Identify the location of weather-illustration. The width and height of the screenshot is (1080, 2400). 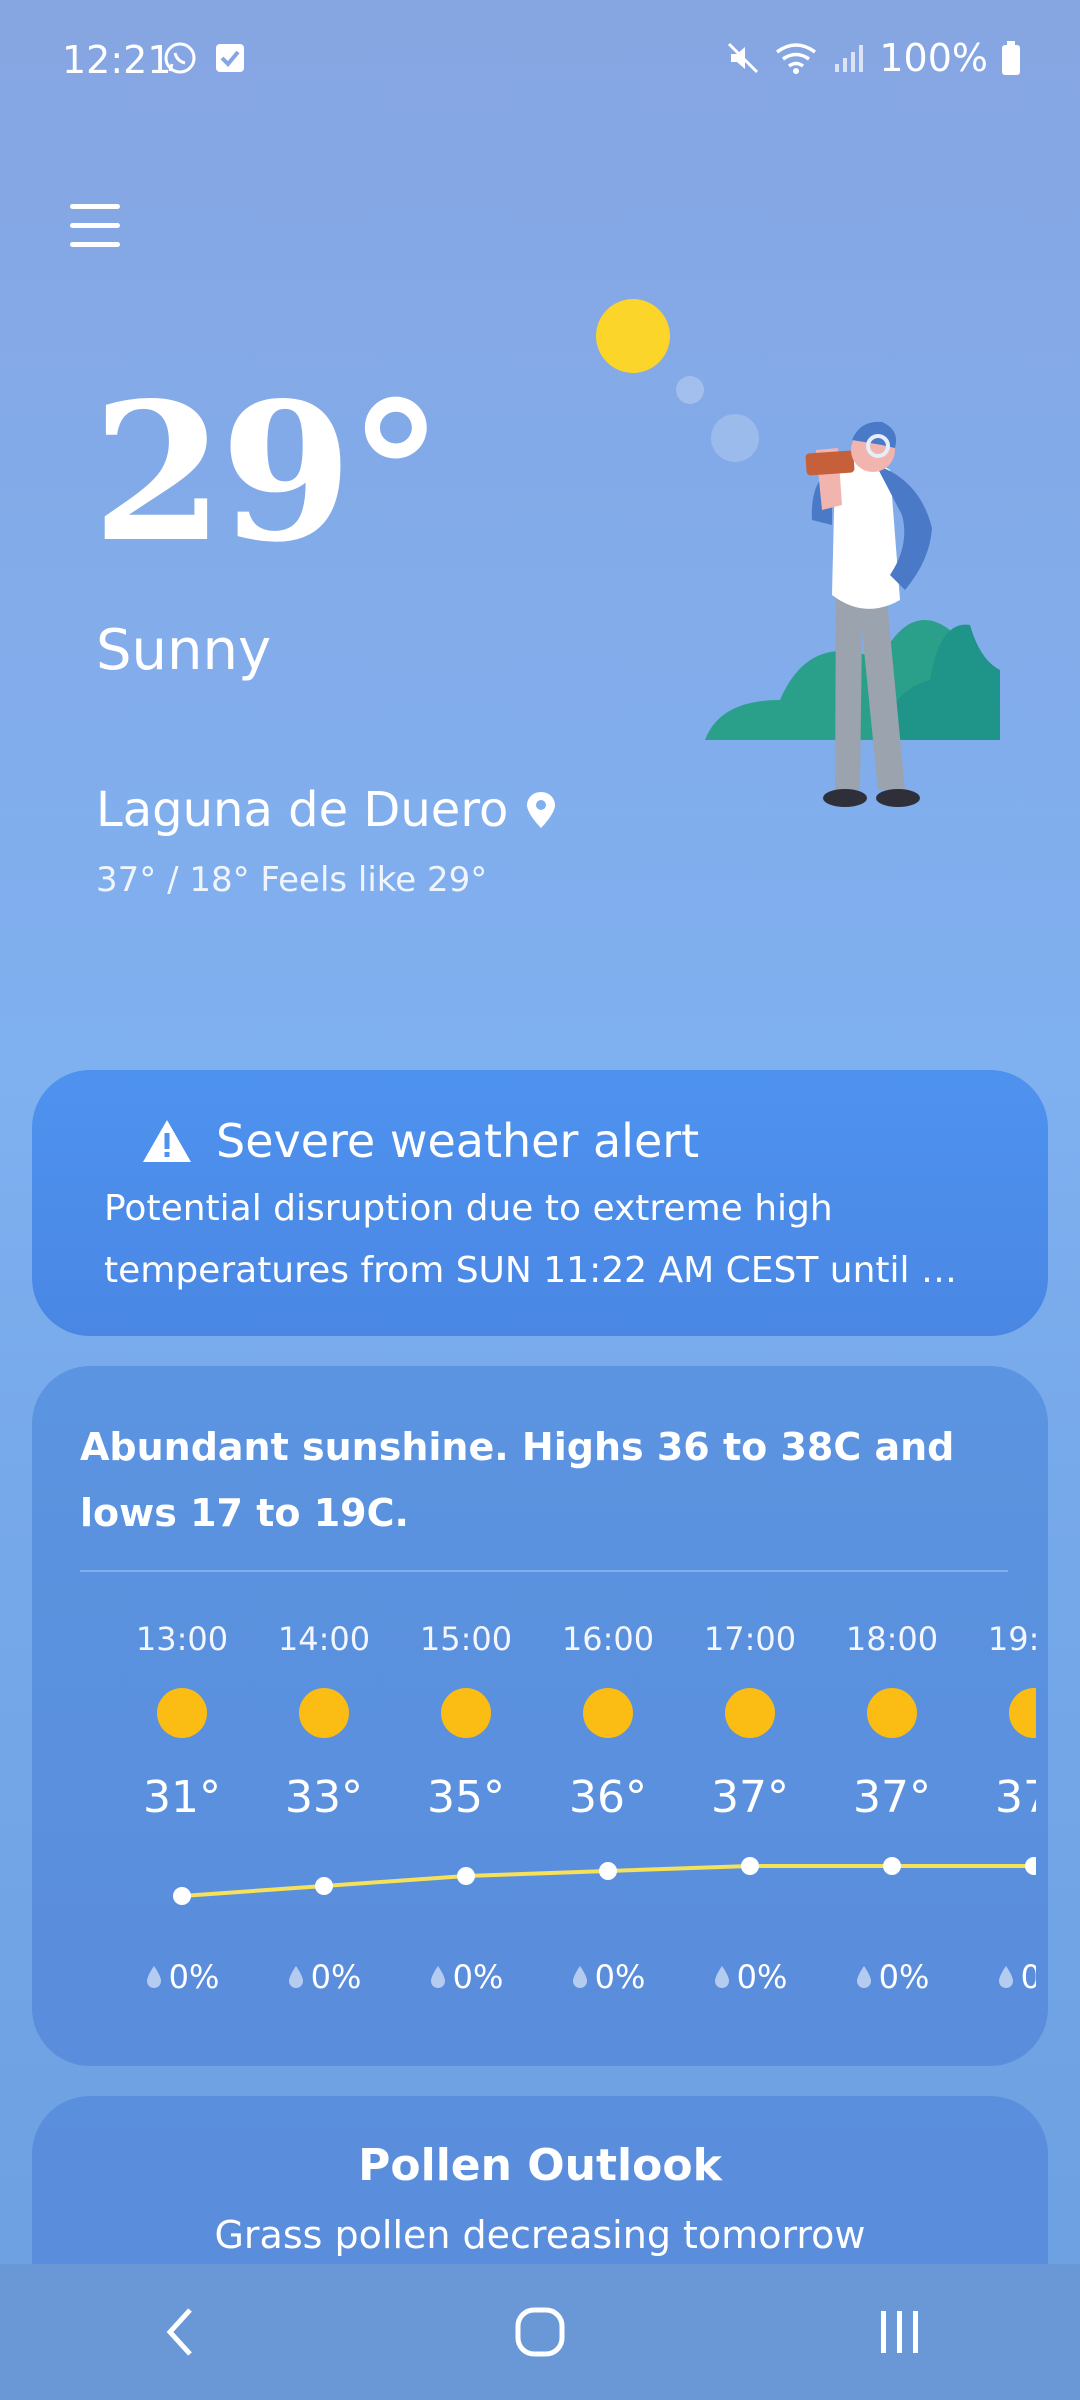
(798, 553).